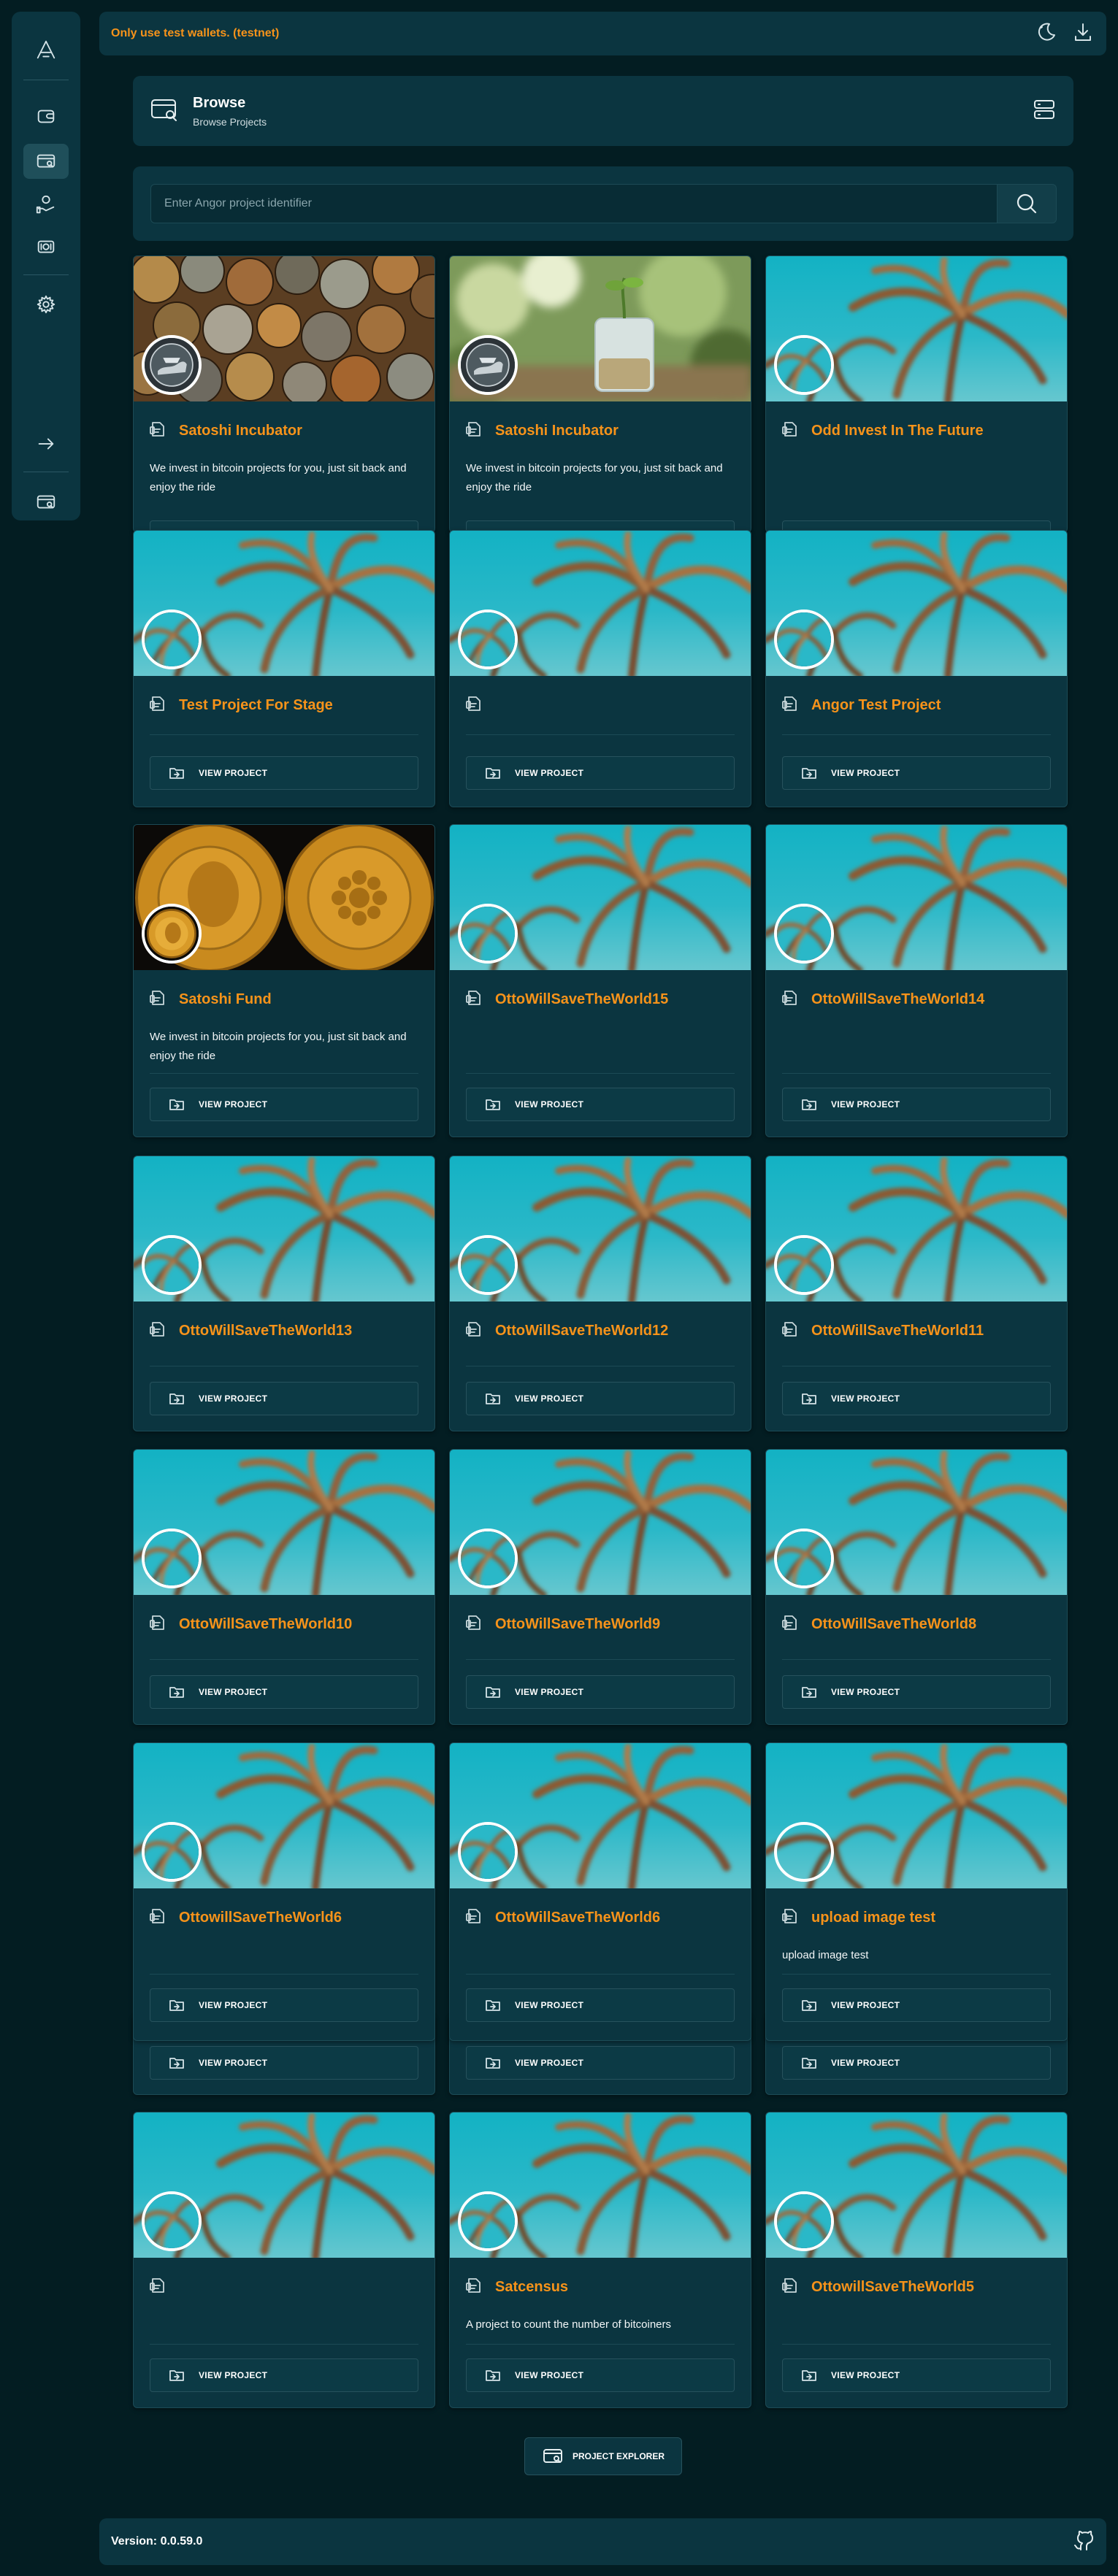 This screenshot has height=2576, width=1118. What do you see at coordinates (265, 1624) in the screenshot?
I see `project-title: OttoWillSaveTheWorld10` at bounding box center [265, 1624].